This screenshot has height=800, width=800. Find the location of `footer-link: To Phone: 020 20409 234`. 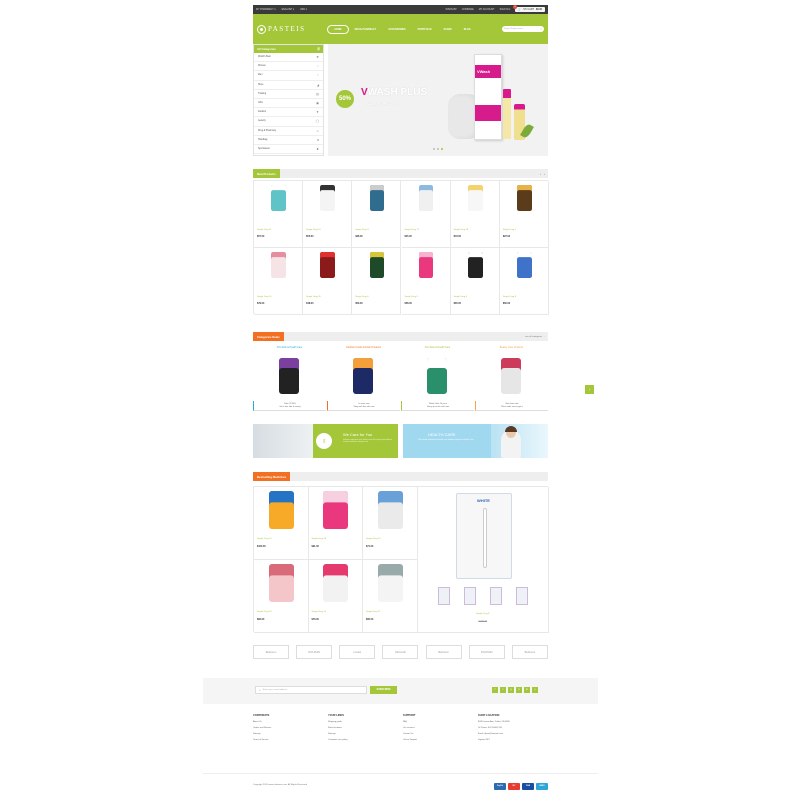

footer-link: To Phone: 020 20409 234 is located at coordinates (513, 728).